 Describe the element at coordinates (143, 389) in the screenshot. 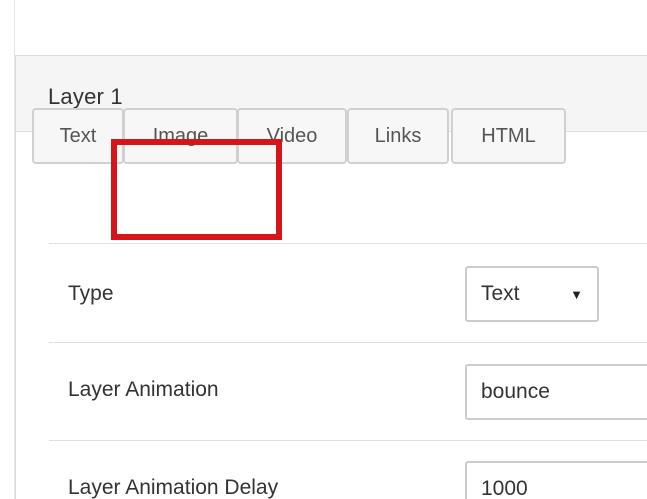

I see `layer-animation-label: Layer Animation` at that location.